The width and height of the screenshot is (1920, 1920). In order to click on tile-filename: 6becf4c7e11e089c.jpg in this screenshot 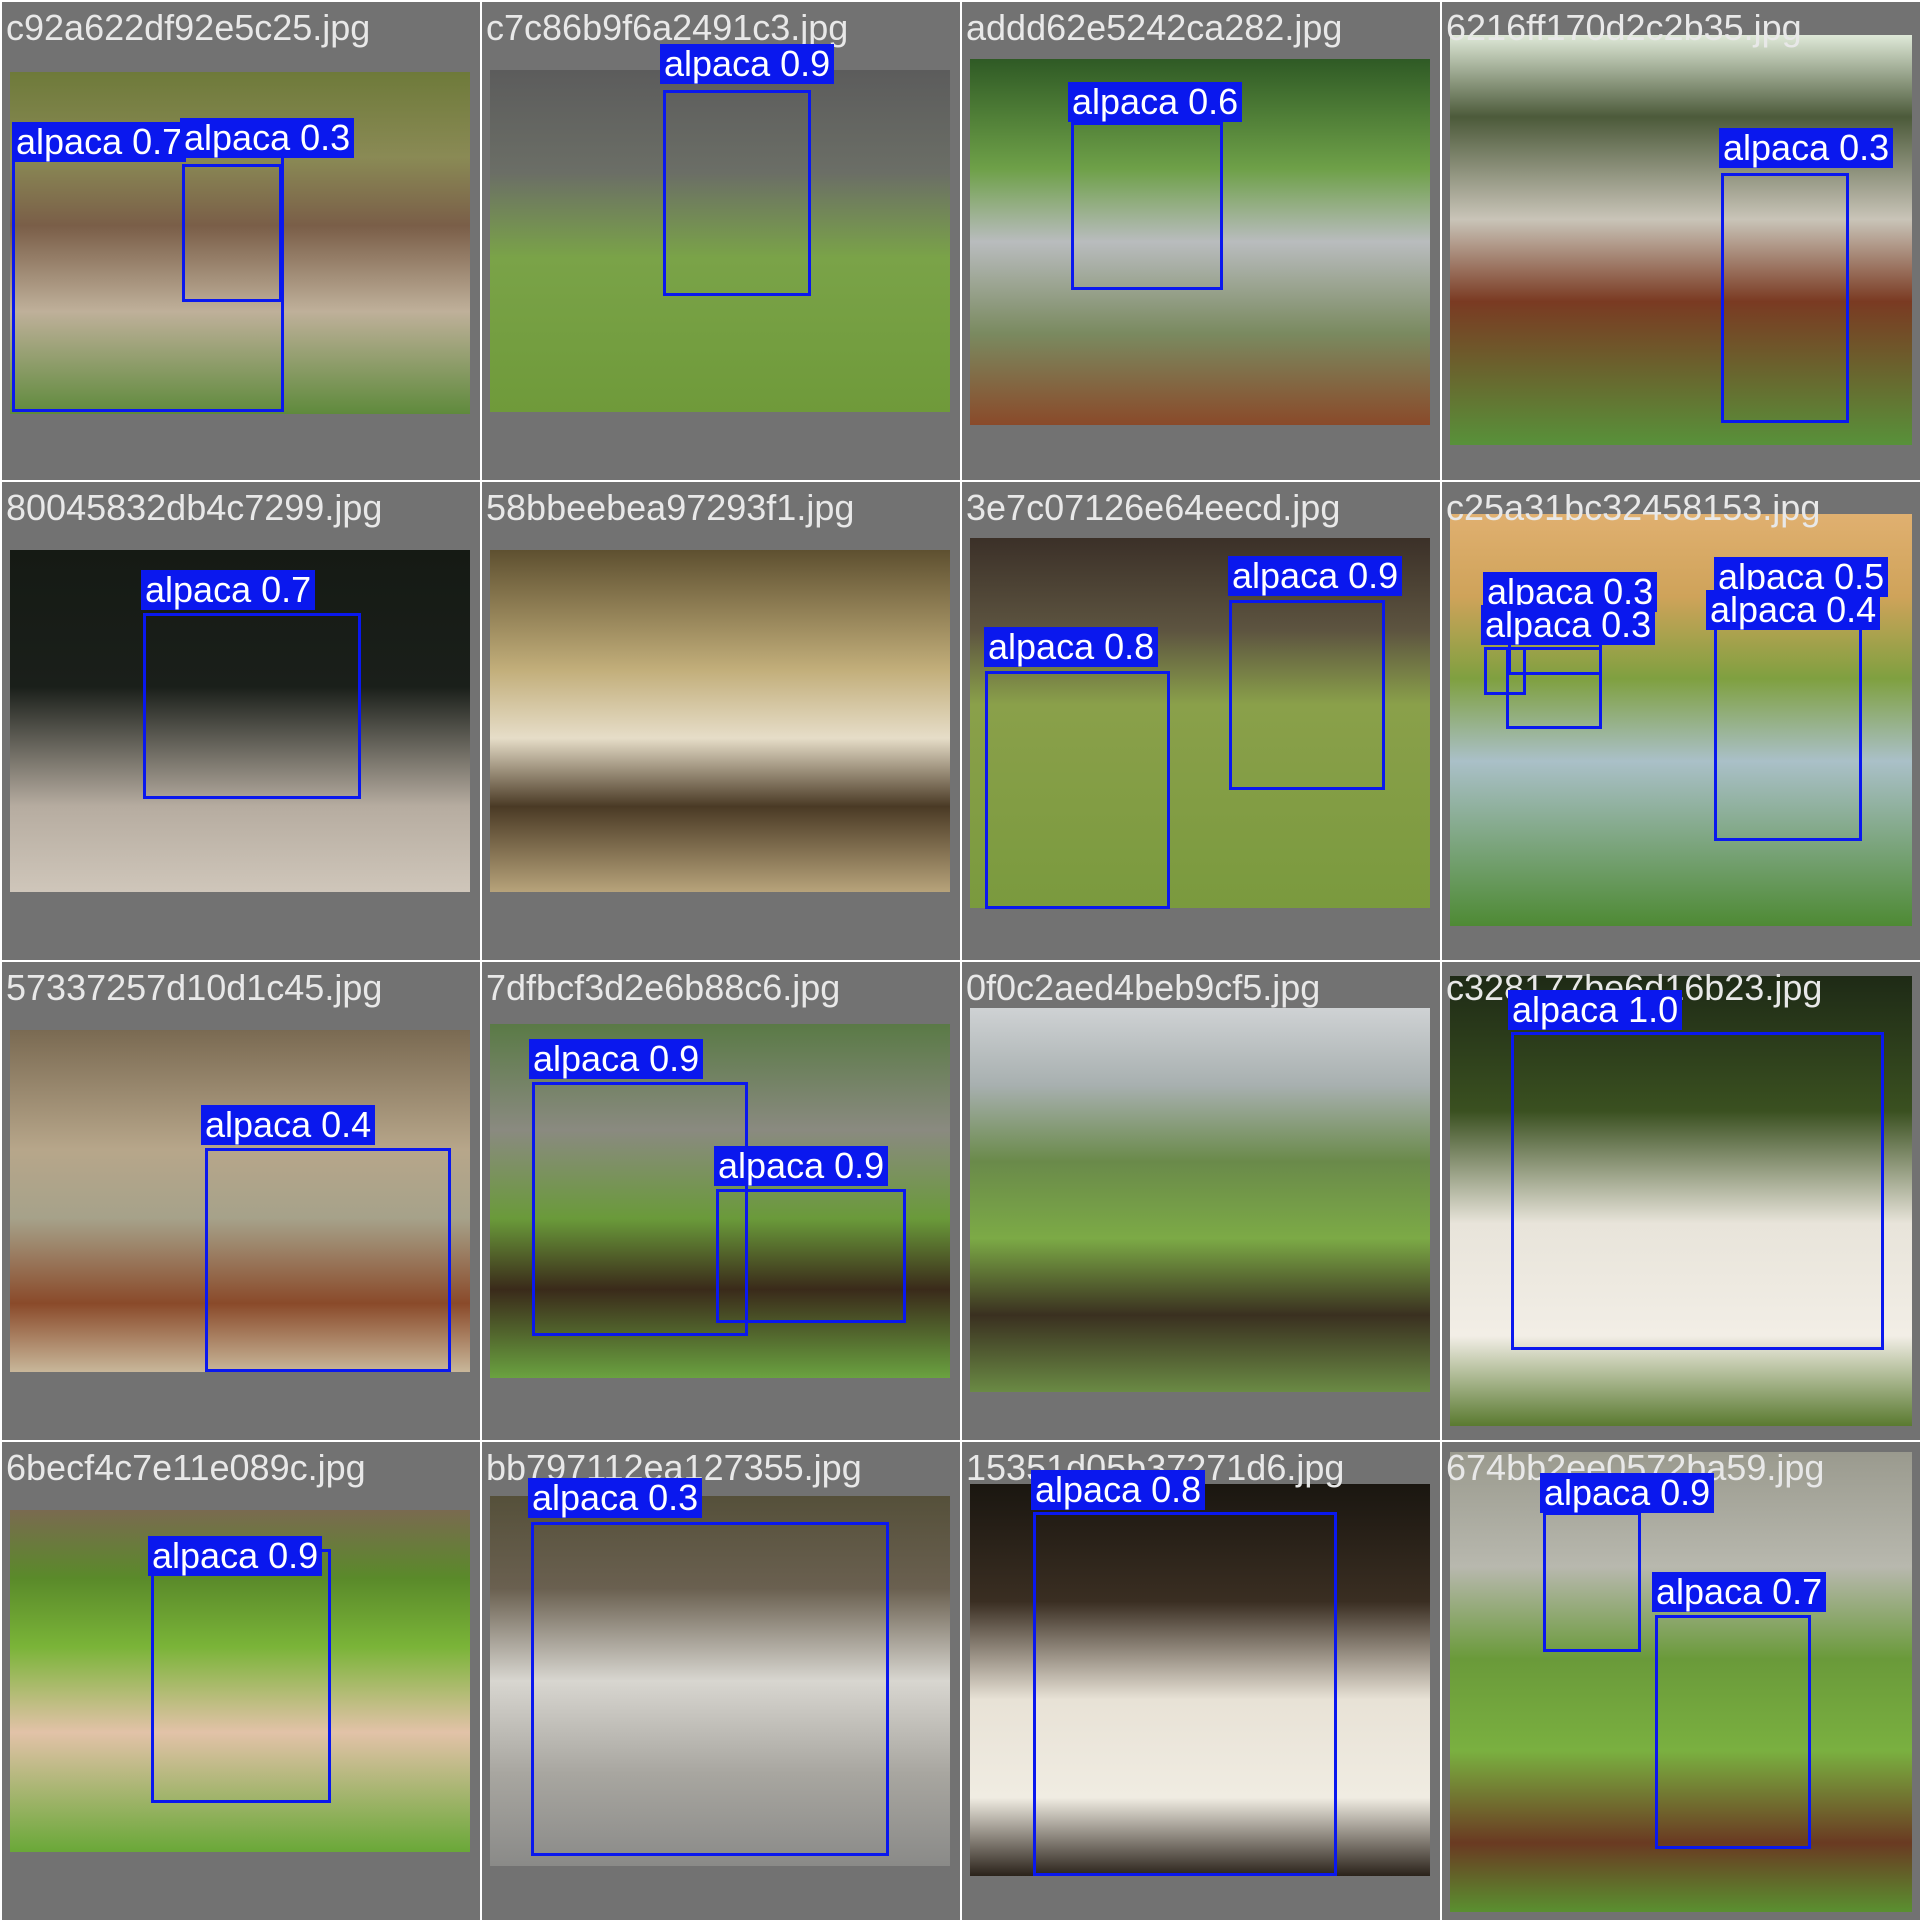, I will do `click(186, 1467)`.